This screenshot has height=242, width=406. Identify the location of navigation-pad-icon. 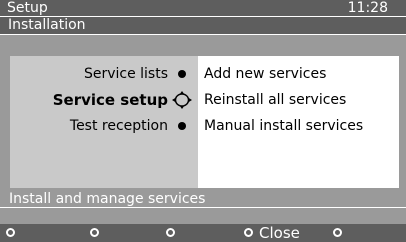
(182, 100).